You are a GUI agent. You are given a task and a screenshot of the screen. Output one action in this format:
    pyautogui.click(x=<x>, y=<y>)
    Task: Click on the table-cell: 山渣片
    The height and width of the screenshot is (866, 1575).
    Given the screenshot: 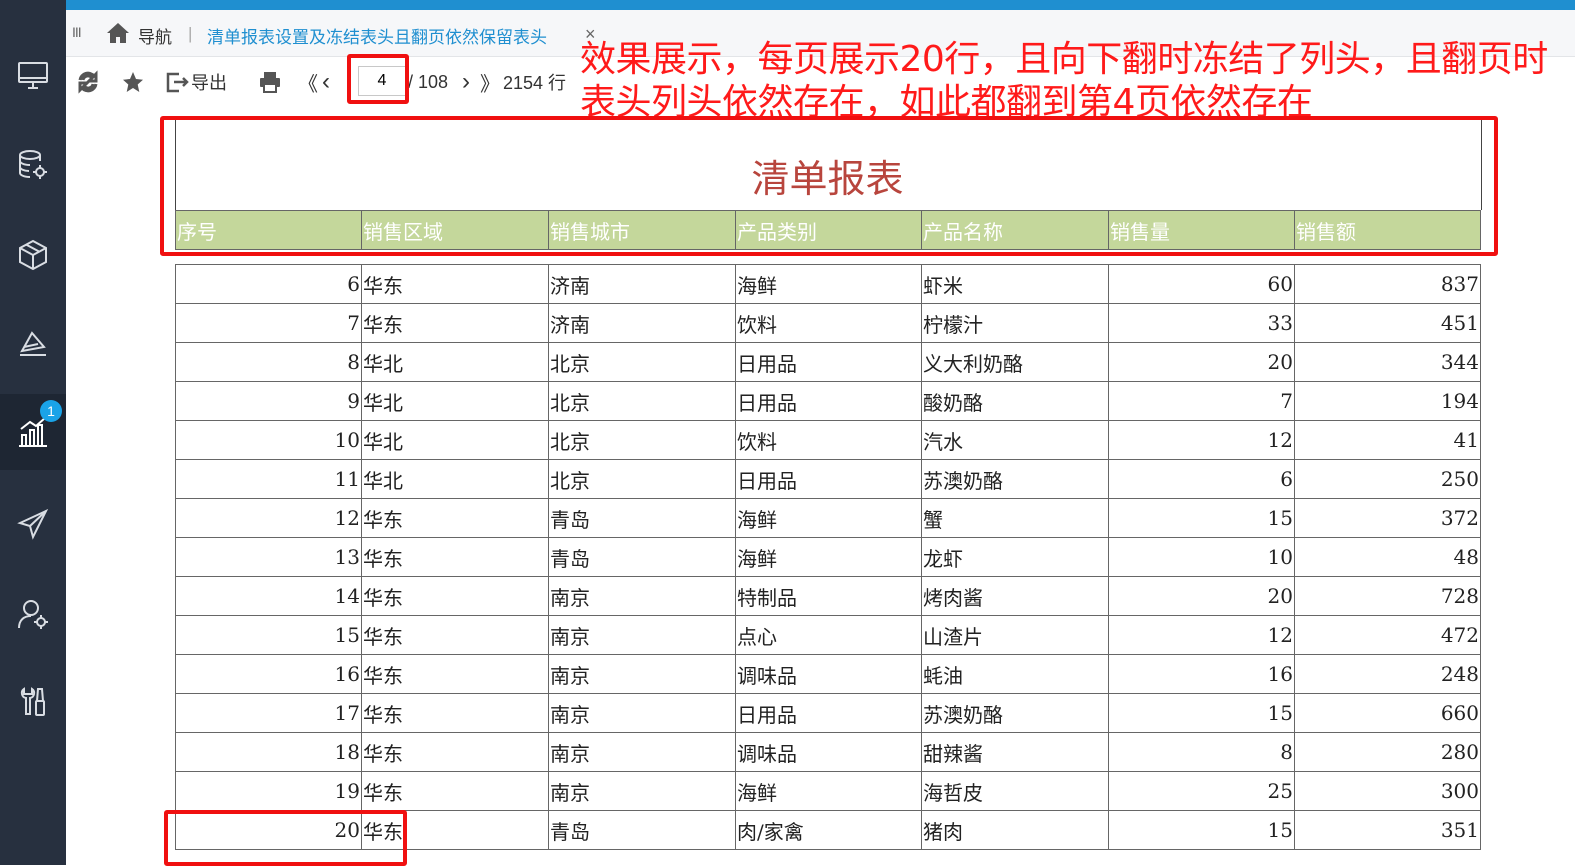 What is the action you would take?
    pyautogui.click(x=1015, y=635)
    